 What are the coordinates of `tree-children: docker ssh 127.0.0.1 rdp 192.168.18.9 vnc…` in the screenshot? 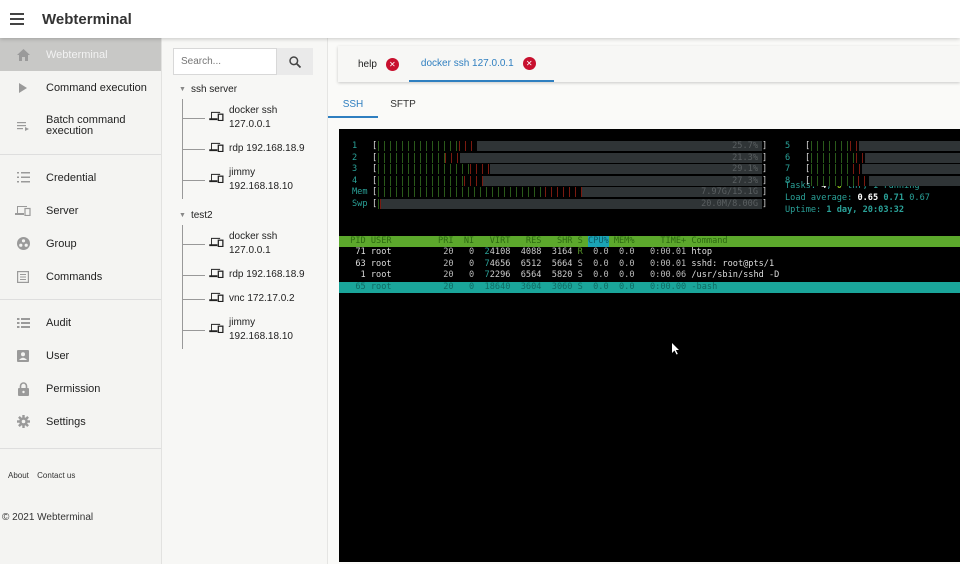 It's located at (254, 287).